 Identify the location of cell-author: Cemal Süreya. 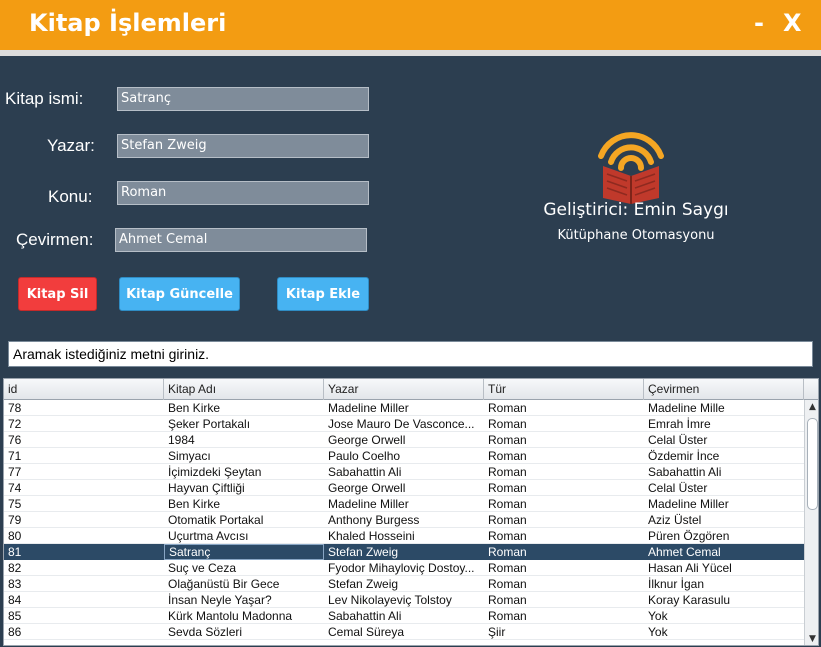
(366, 632).